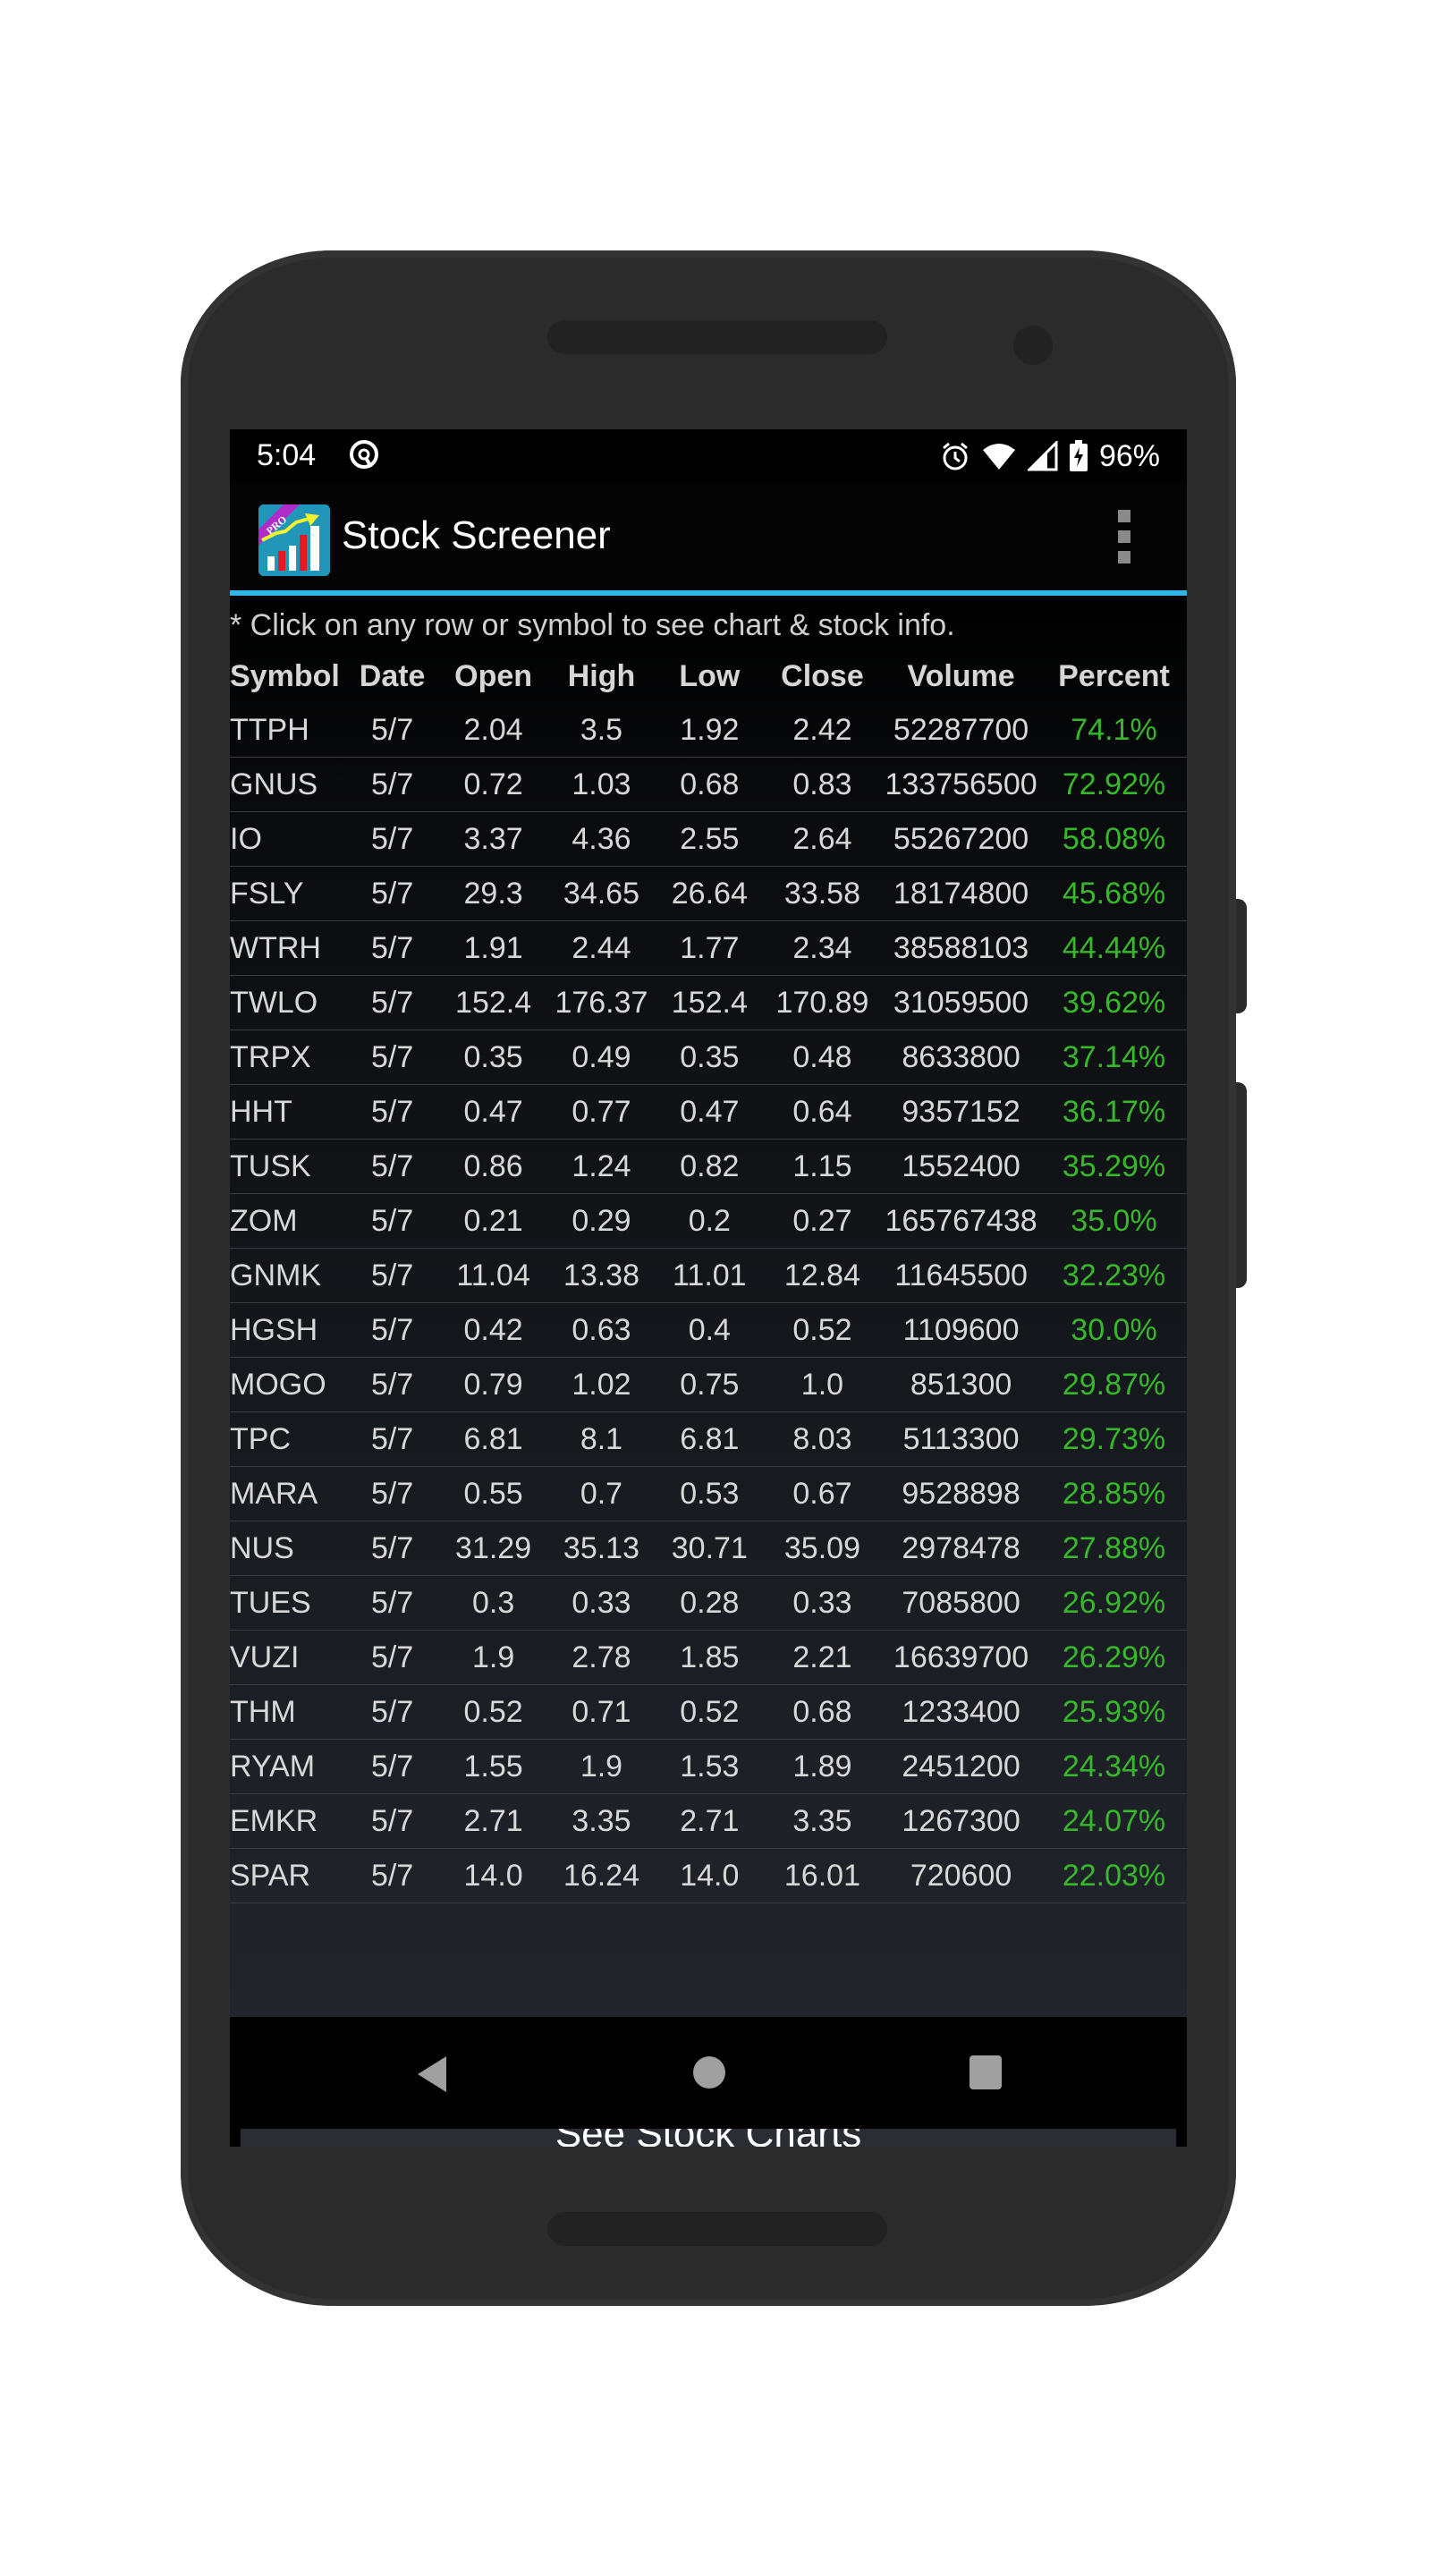 The height and width of the screenshot is (2576, 1431). I want to click on volume-cell: 52287700, so click(961, 730).